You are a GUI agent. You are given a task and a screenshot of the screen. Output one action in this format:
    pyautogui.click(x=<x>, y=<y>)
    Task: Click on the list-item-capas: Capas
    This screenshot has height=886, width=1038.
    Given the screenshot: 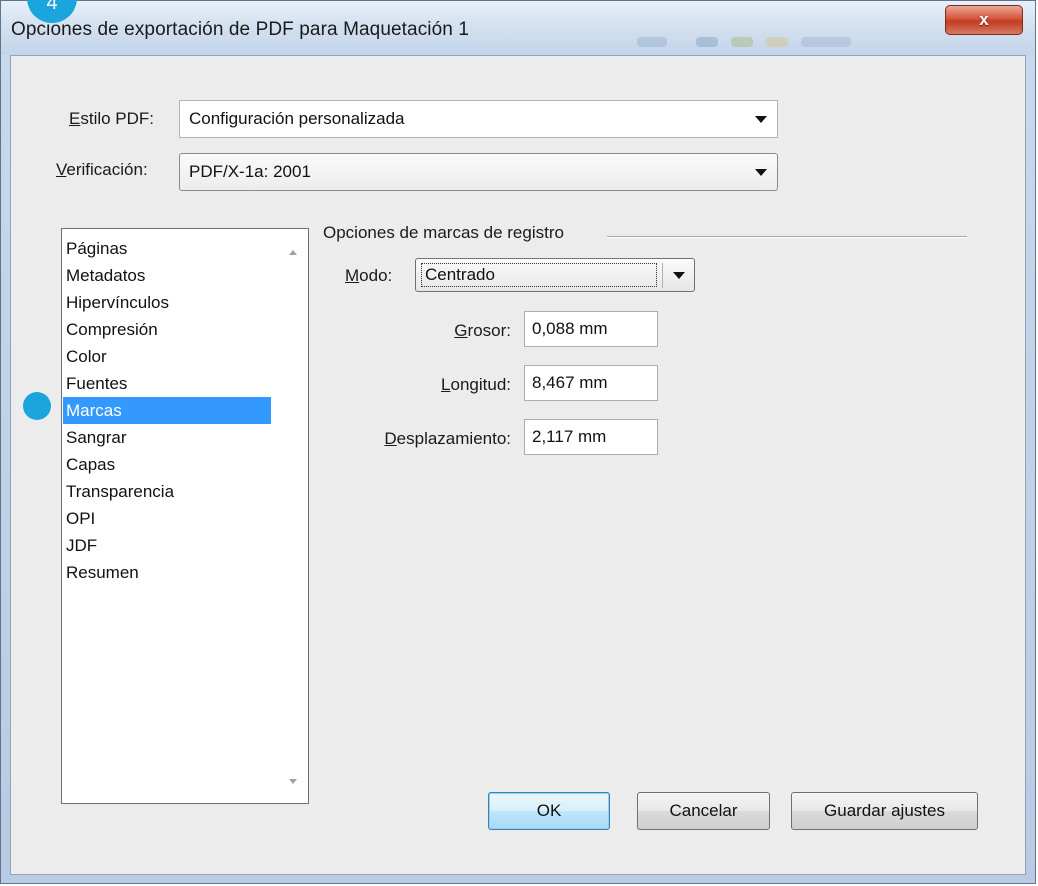 What is the action you would take?
    pyautogui.click(x=167, y=464)
    